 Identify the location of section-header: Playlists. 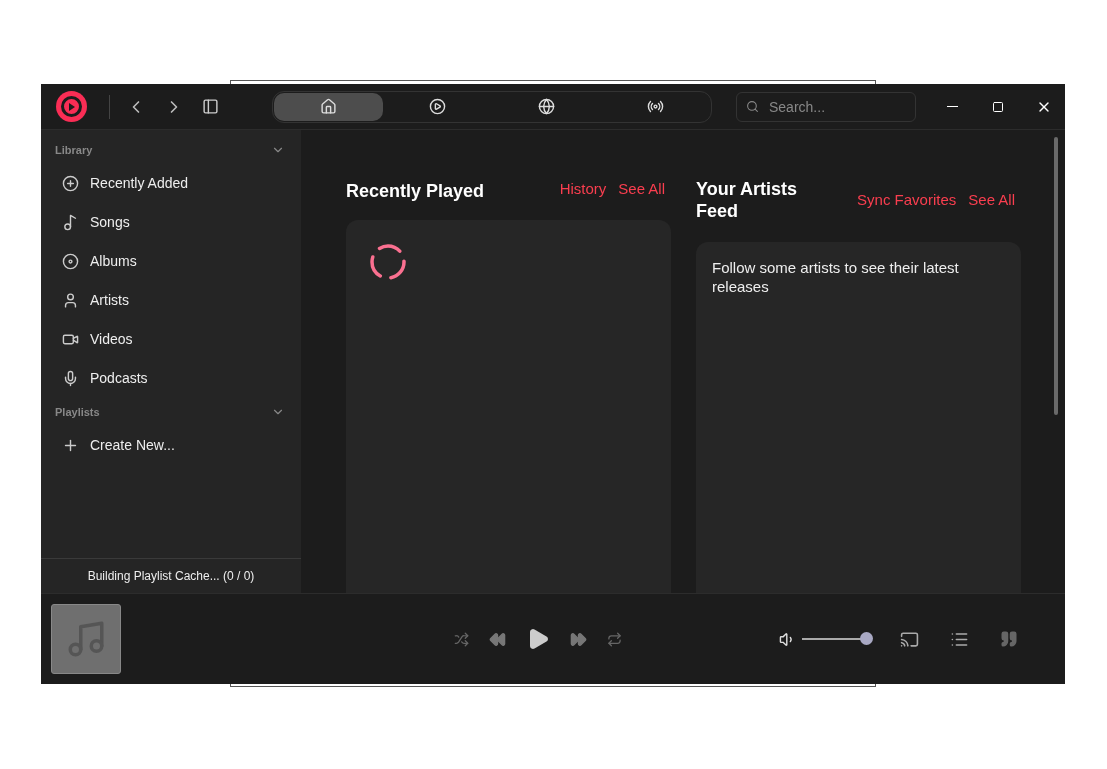
(77, 412).